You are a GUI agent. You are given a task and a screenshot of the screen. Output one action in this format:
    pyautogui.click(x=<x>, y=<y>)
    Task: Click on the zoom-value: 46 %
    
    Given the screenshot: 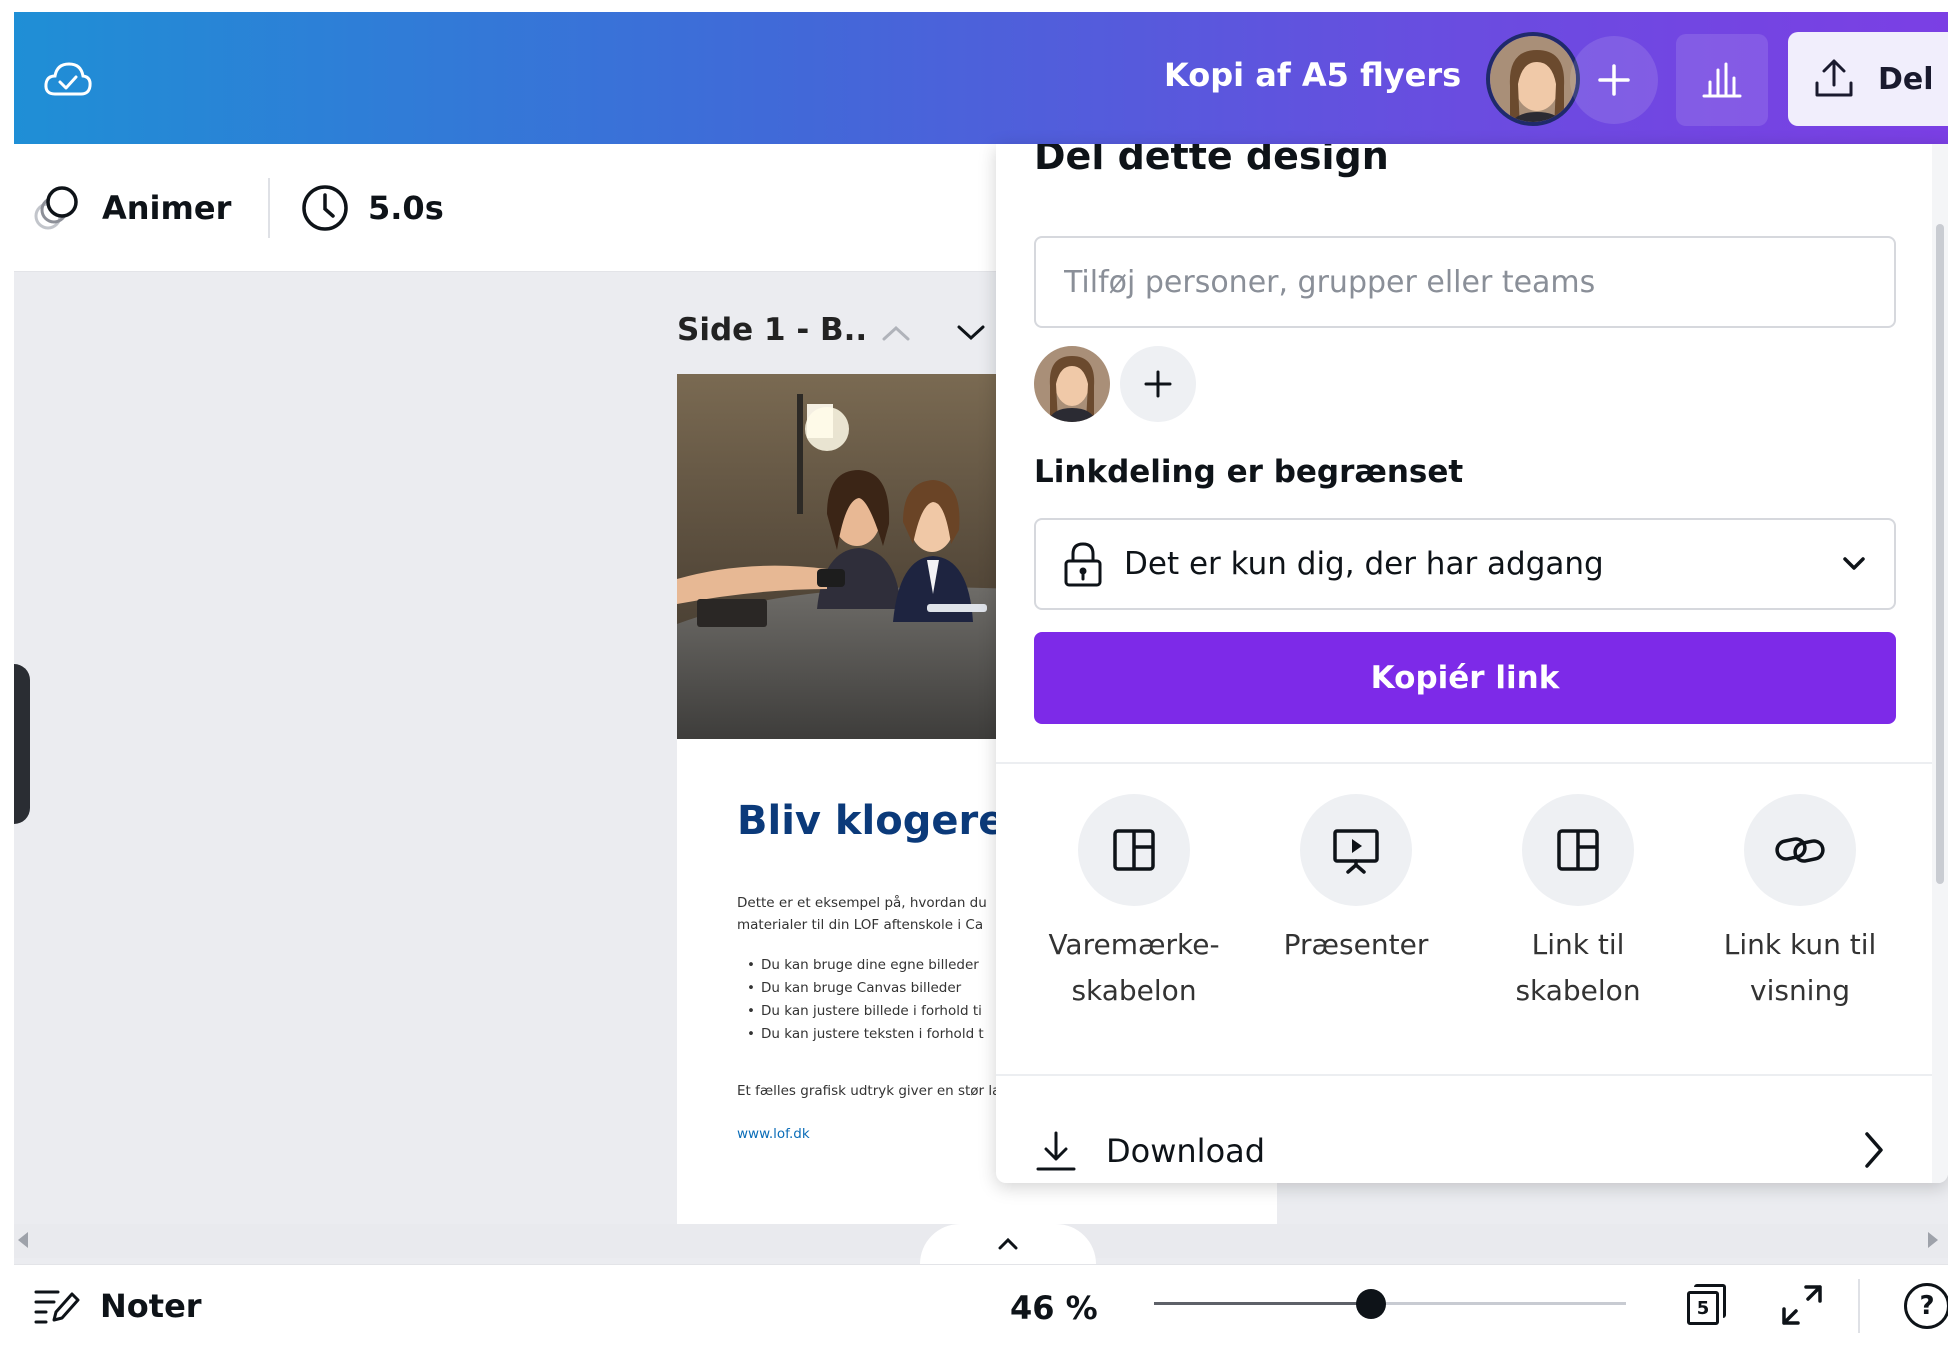 What is the action you would take?
    pyautogui.click(x=1054, y=1308)
    